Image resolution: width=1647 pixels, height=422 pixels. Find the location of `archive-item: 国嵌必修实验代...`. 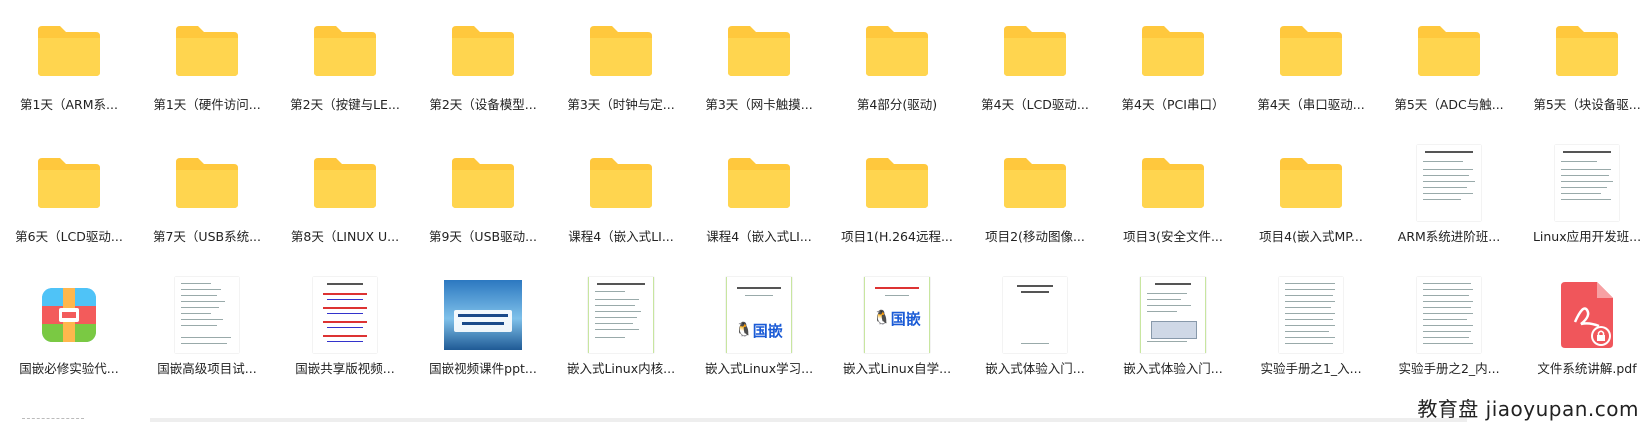

archive-item: 国嵌必修实验代... is located at coordinates (69, 330).